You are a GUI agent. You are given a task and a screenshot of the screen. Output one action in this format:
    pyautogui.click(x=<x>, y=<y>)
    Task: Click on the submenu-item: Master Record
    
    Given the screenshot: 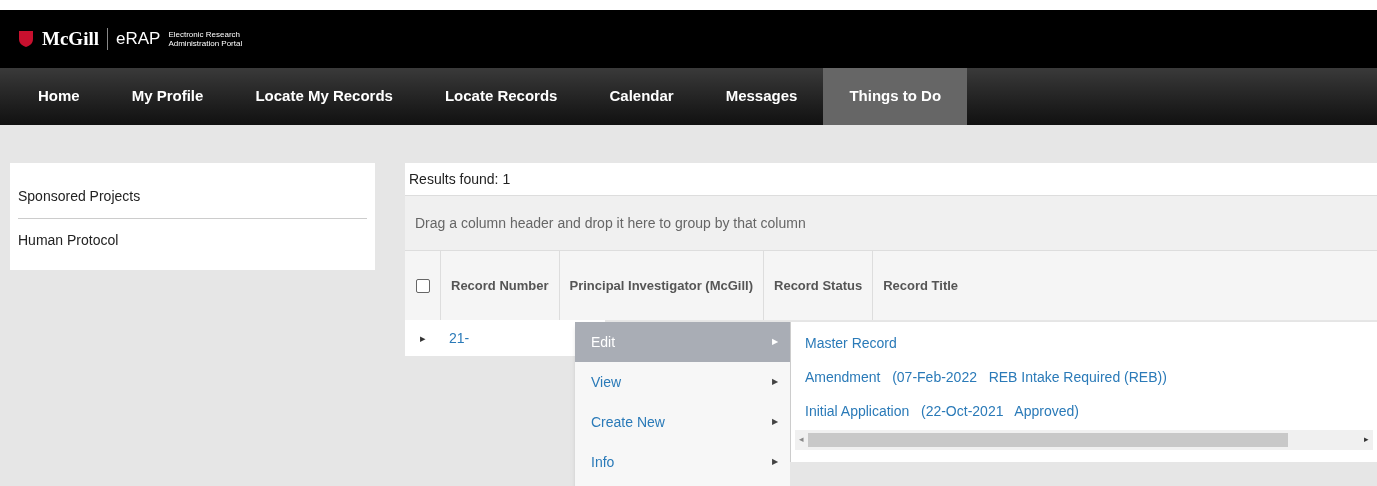 What is the action you would take?
    pyautogui.click(x=851, y=343)
    